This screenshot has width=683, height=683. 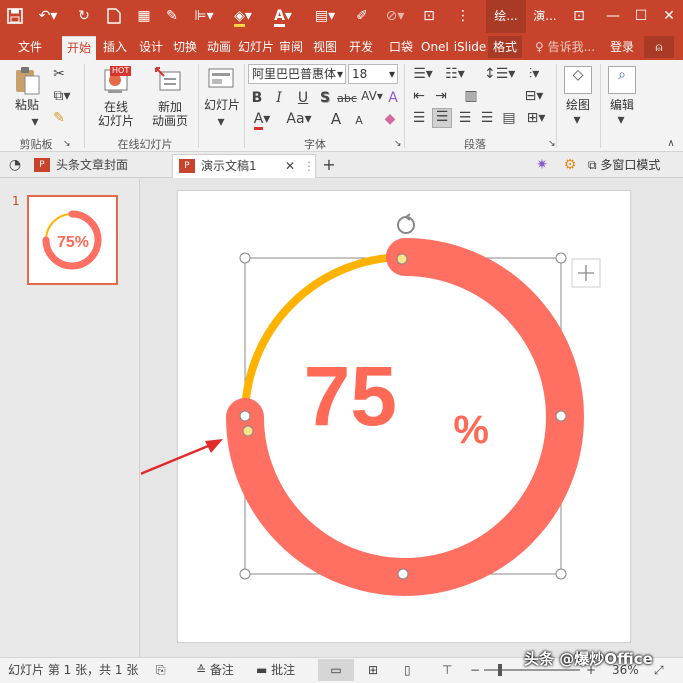 I want to click on char-spacing-button: AV▾, so click(x=372, y=96).